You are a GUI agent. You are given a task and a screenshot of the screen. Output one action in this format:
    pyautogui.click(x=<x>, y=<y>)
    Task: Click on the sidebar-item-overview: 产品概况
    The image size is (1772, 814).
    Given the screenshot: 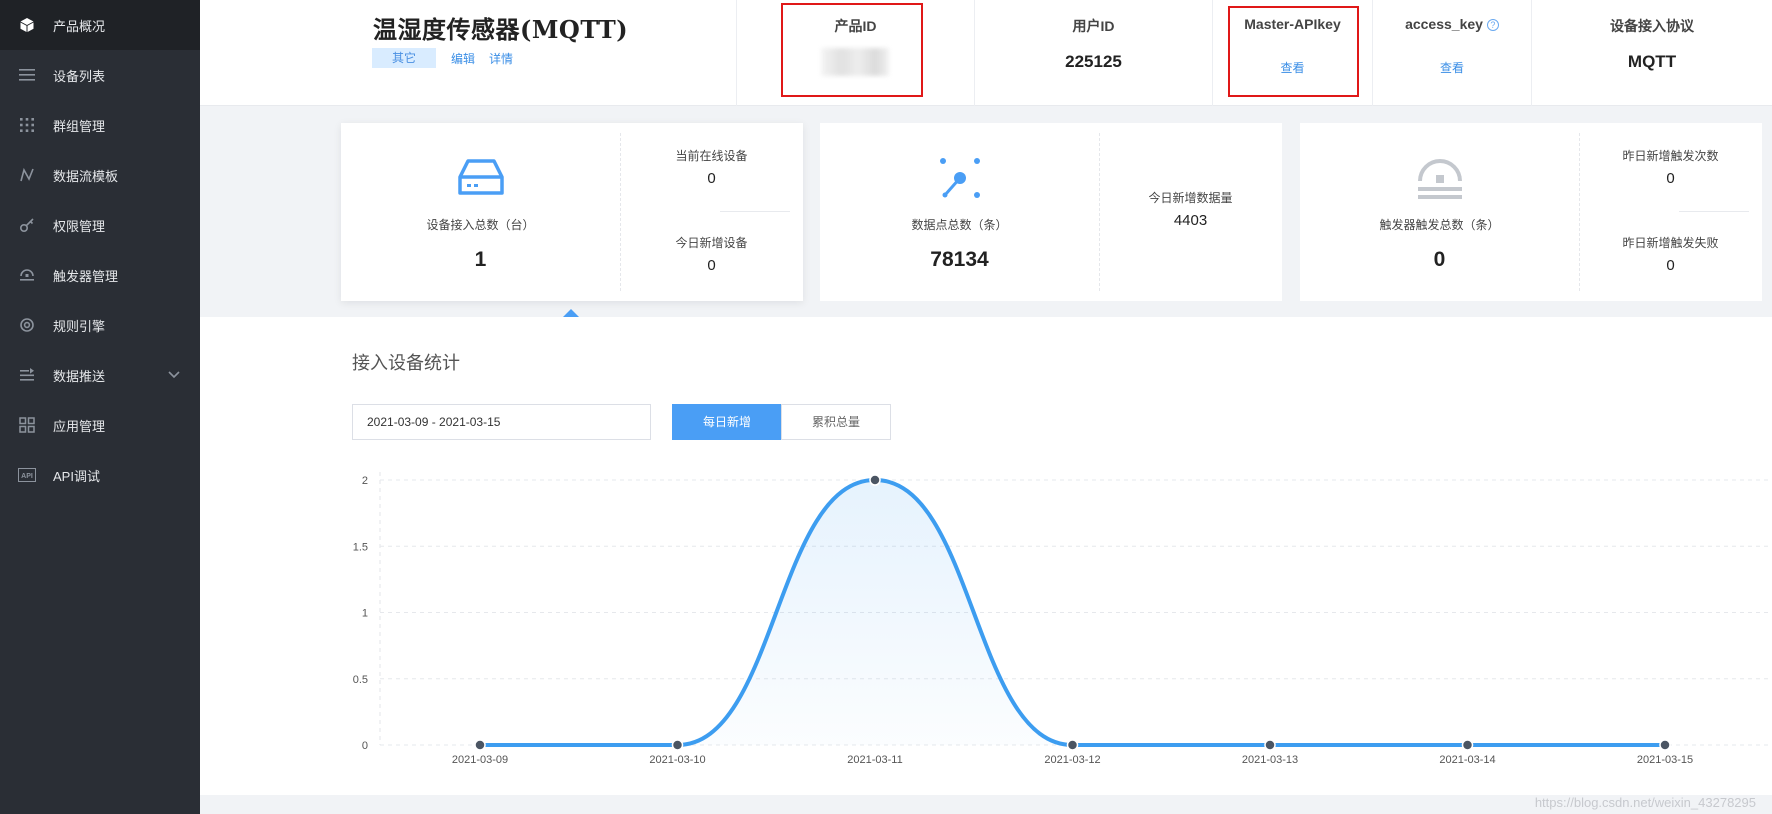 What is the action you would take?
    pyautogui.click(x=100, y=25)
    